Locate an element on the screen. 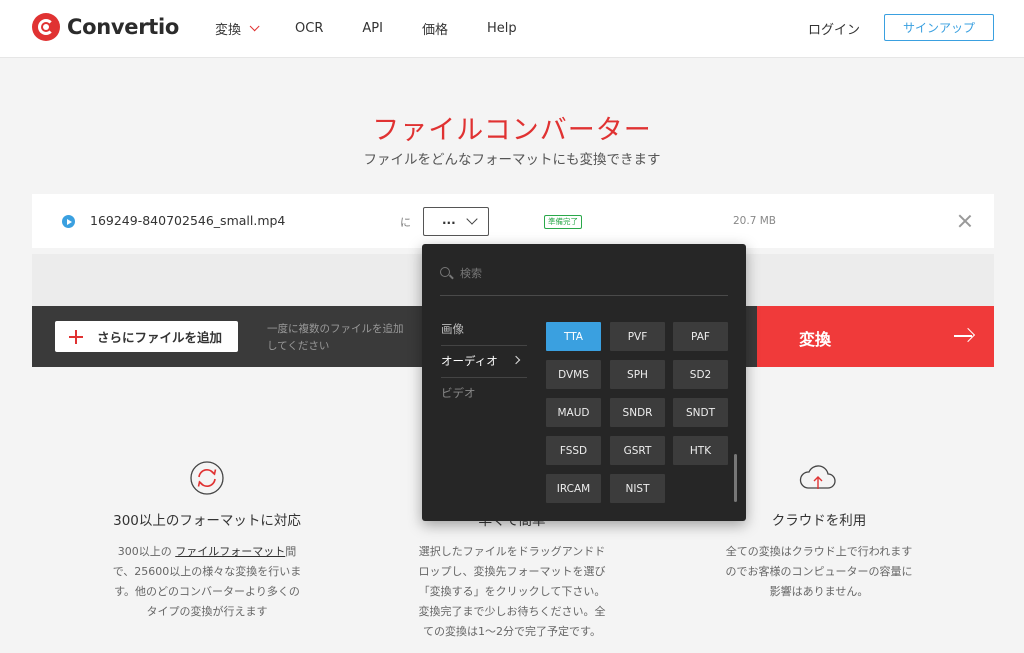 The width and height of the screenshot is (1024, 653). nav-item-convert: 変換 is located at coordinates (237, 28).